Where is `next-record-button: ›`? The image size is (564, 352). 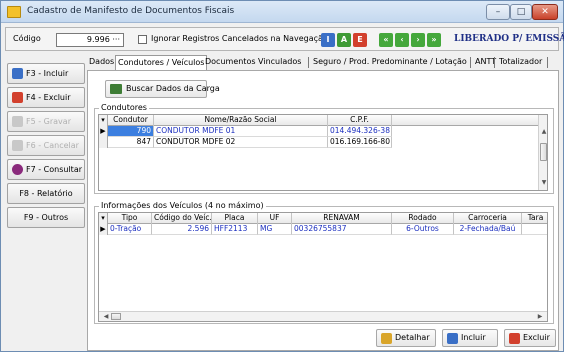 next-record-button: › is located at coordinates (418, 40).